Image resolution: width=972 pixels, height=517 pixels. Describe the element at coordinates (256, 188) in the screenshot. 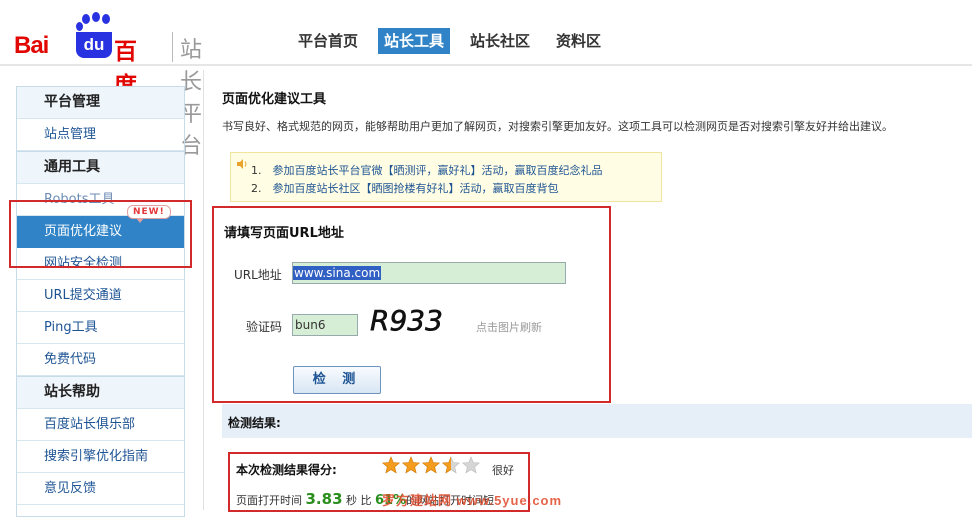

I see `notice-number: 2.` at that location.